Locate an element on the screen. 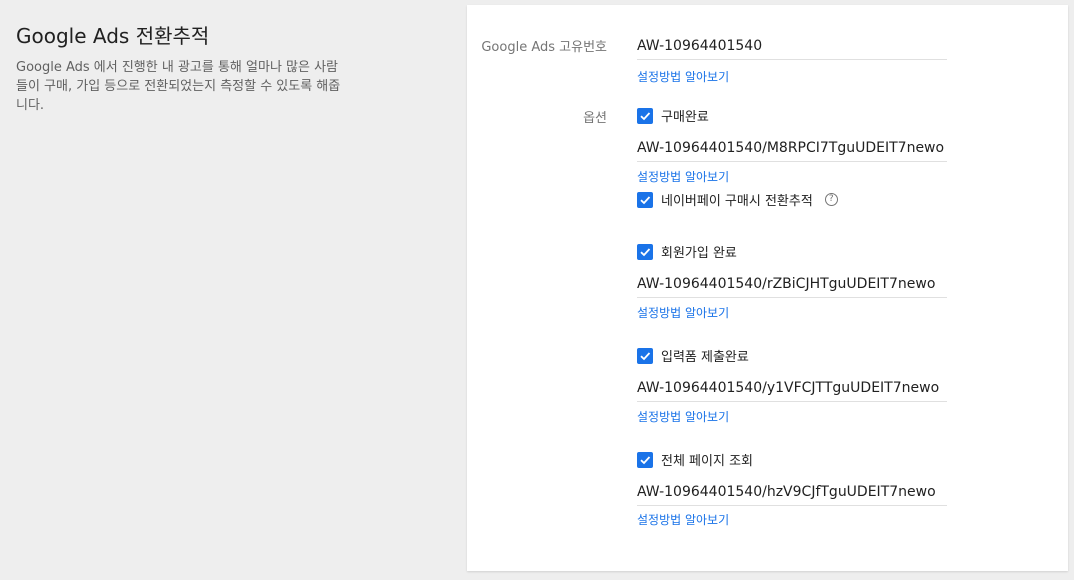  checkbox-form-submit-complete: 입력폼 제출완료 is located at coordinates (693, 355).